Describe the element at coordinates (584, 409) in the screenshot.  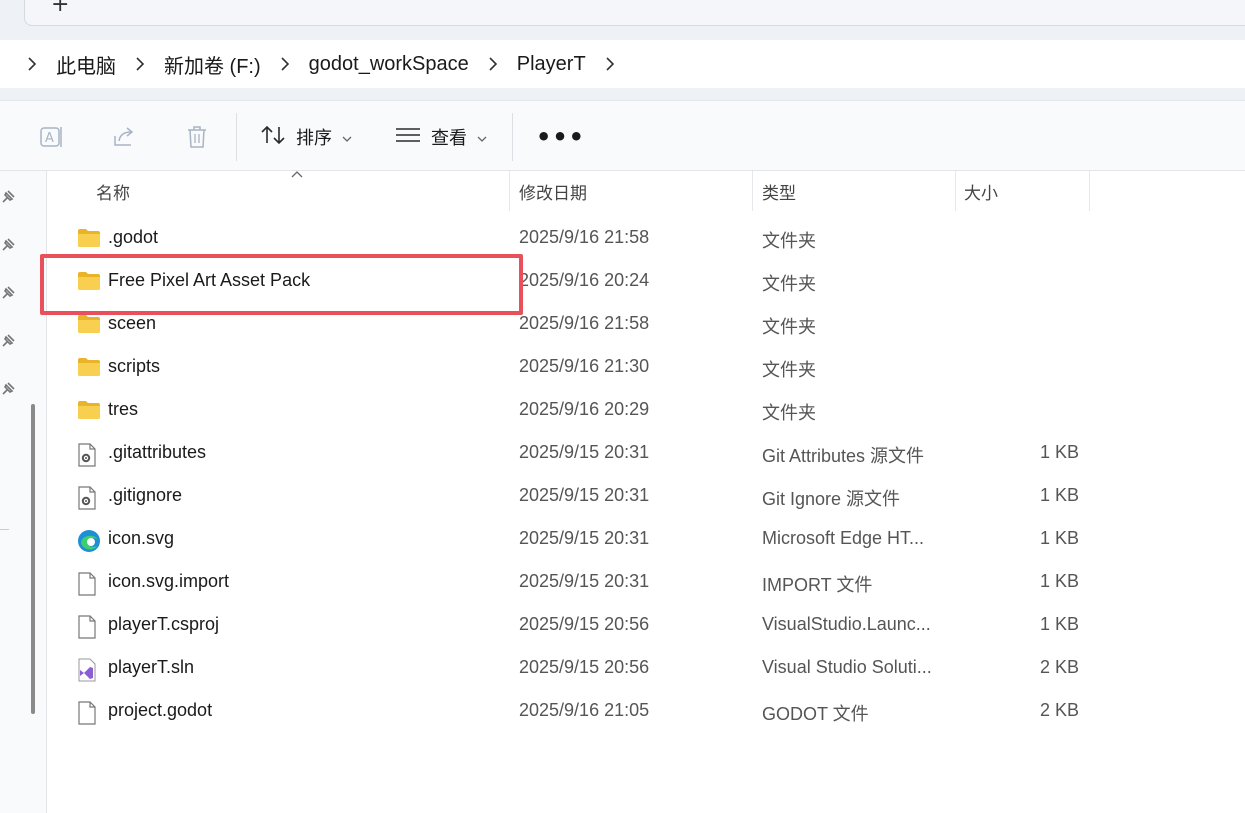
I see `file-modified-date: 2025/9/16 20:29` at that location.